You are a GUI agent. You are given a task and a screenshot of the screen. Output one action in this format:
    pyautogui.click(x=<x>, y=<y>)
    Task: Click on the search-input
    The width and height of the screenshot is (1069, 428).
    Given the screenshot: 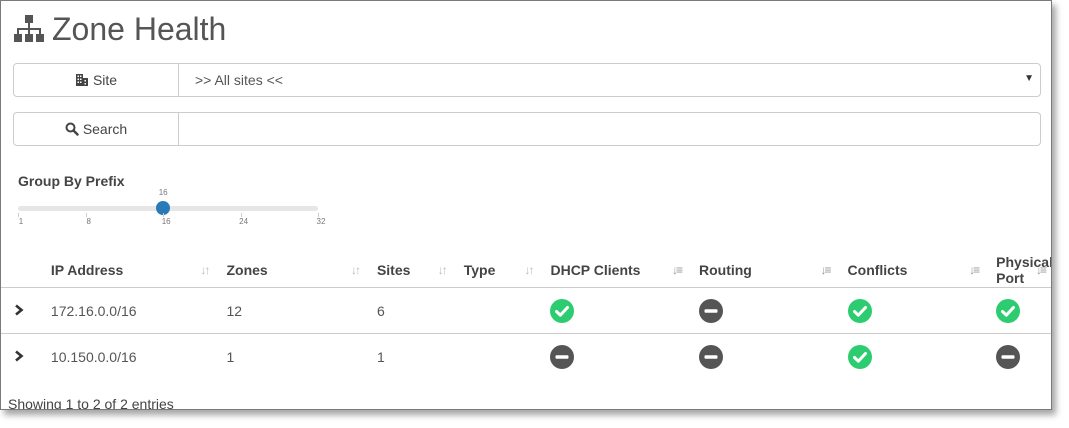 What is the action you would take?
    pyautogui.click(x=617, y=129)
    